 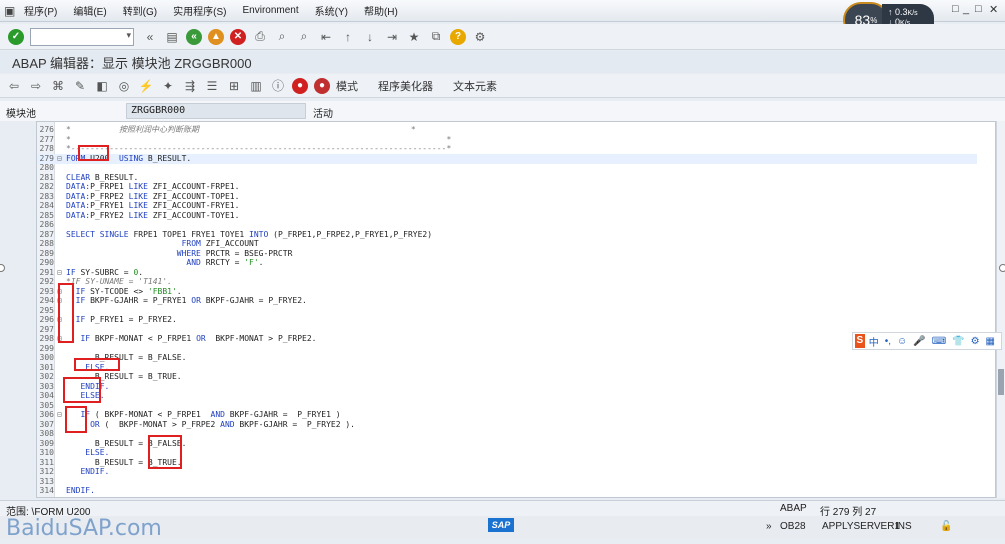 What do you see at coordinates (507, 358) in the screenshot?
I see `code-line: 300 B_RESULT = B_FALSE.` at bounding box center [507, 358].